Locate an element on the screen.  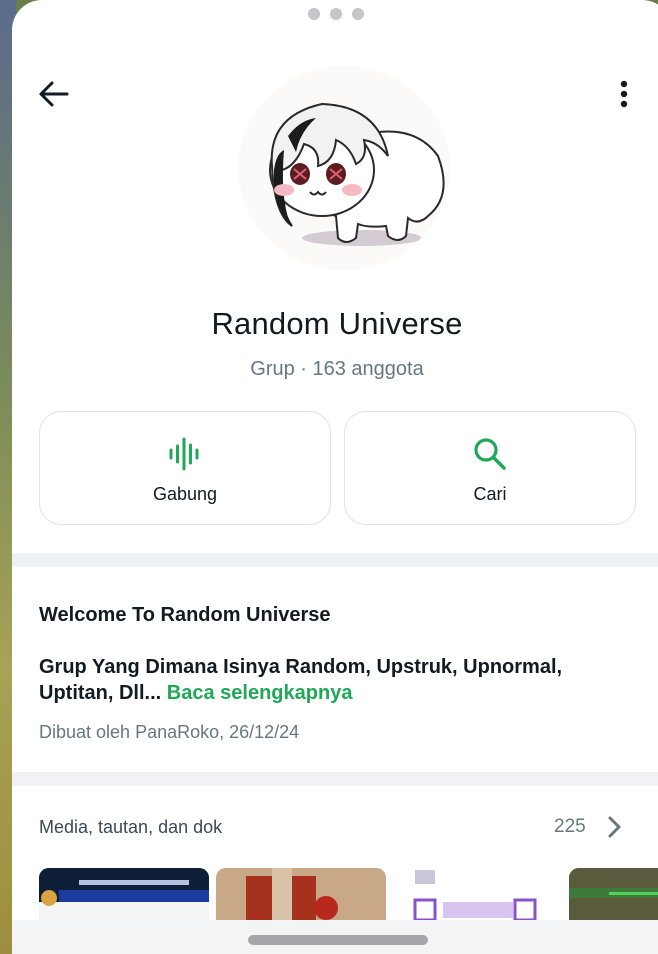
join-button-label: Gabung is located at coordinates (185, 494).